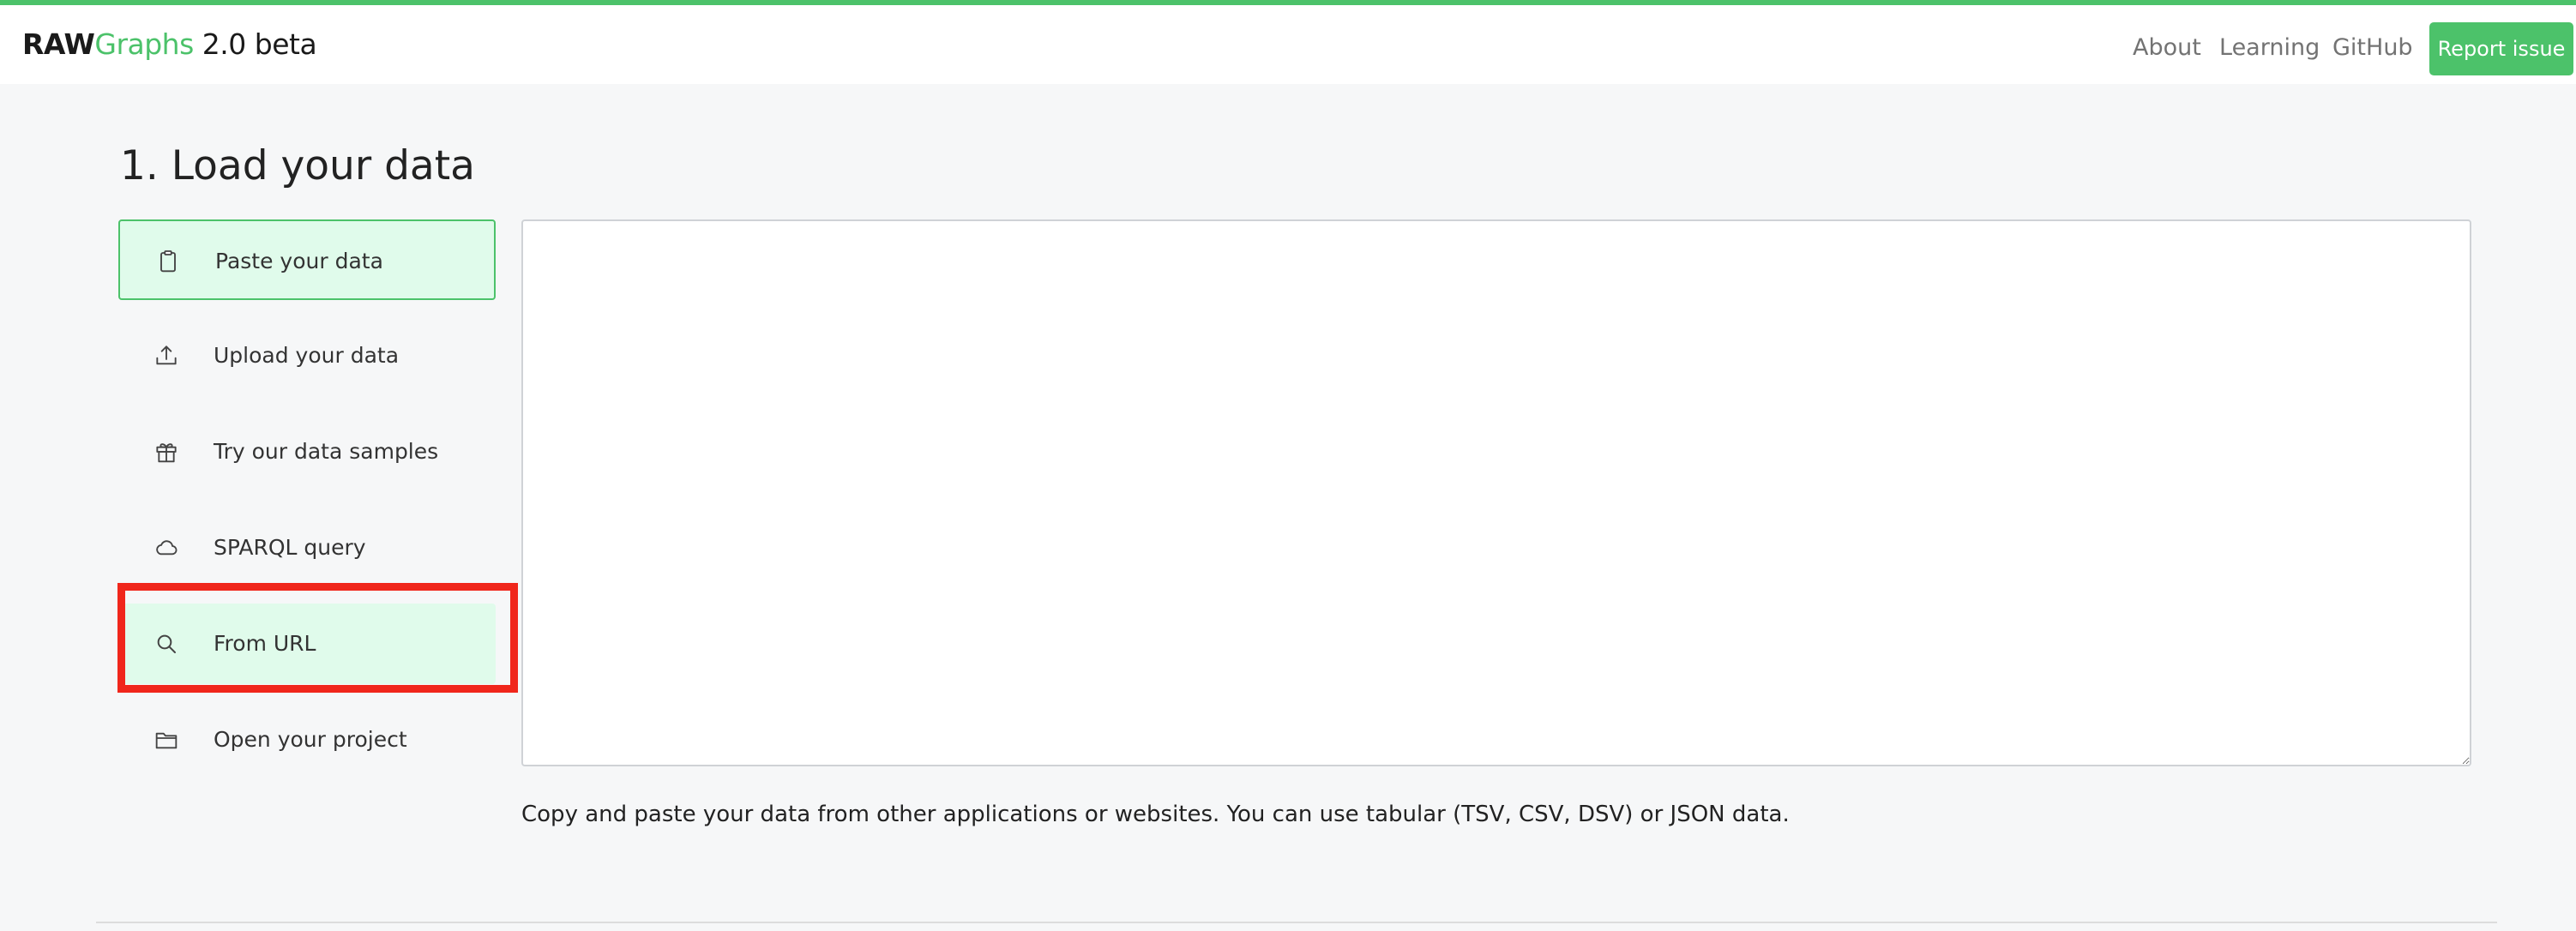 The width and height of the screenshot is (2576, 931). I want to click on source-label: Paste your data, so click(299, 261).